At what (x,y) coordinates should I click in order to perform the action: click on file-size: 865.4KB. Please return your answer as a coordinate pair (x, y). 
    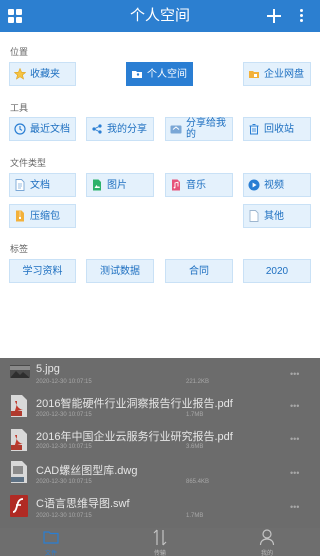
    Looking at the image, I should click on (198, 482).